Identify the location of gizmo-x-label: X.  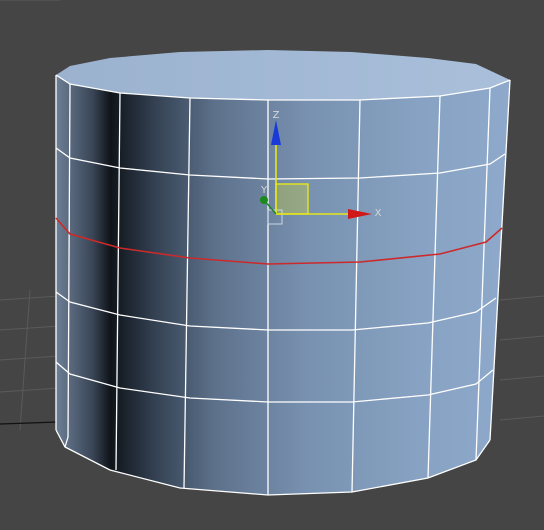
(378, 213).